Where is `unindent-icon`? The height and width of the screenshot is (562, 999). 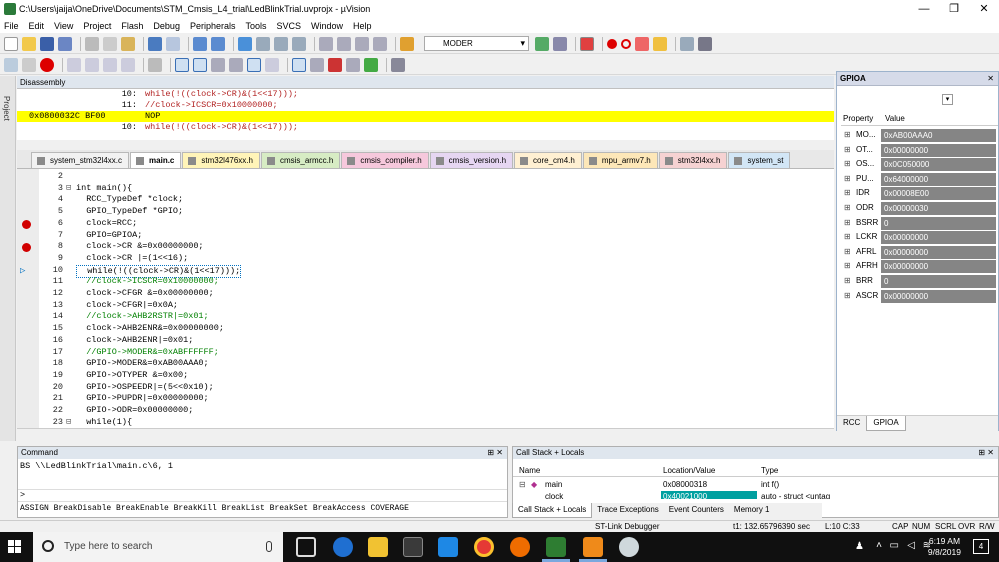
unindent-icon is located at coordinates (344, 43).